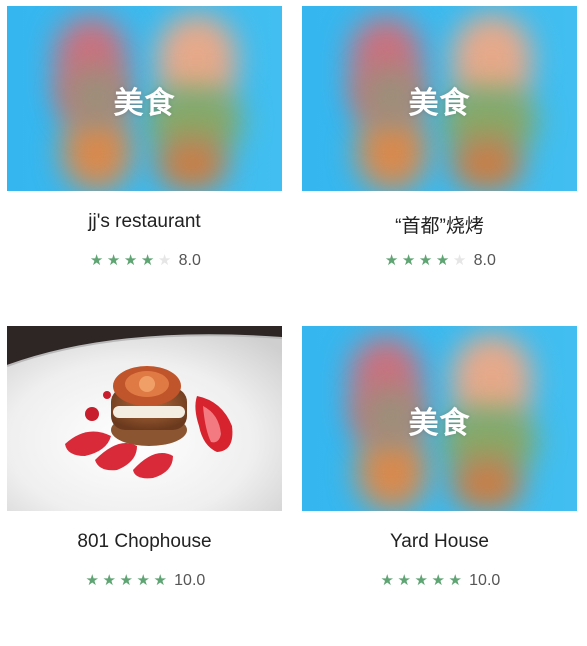 The width and height of the screenshot is (587, 646). I want to click on restaurant-name: jj's restaurant, so click(144, 222).